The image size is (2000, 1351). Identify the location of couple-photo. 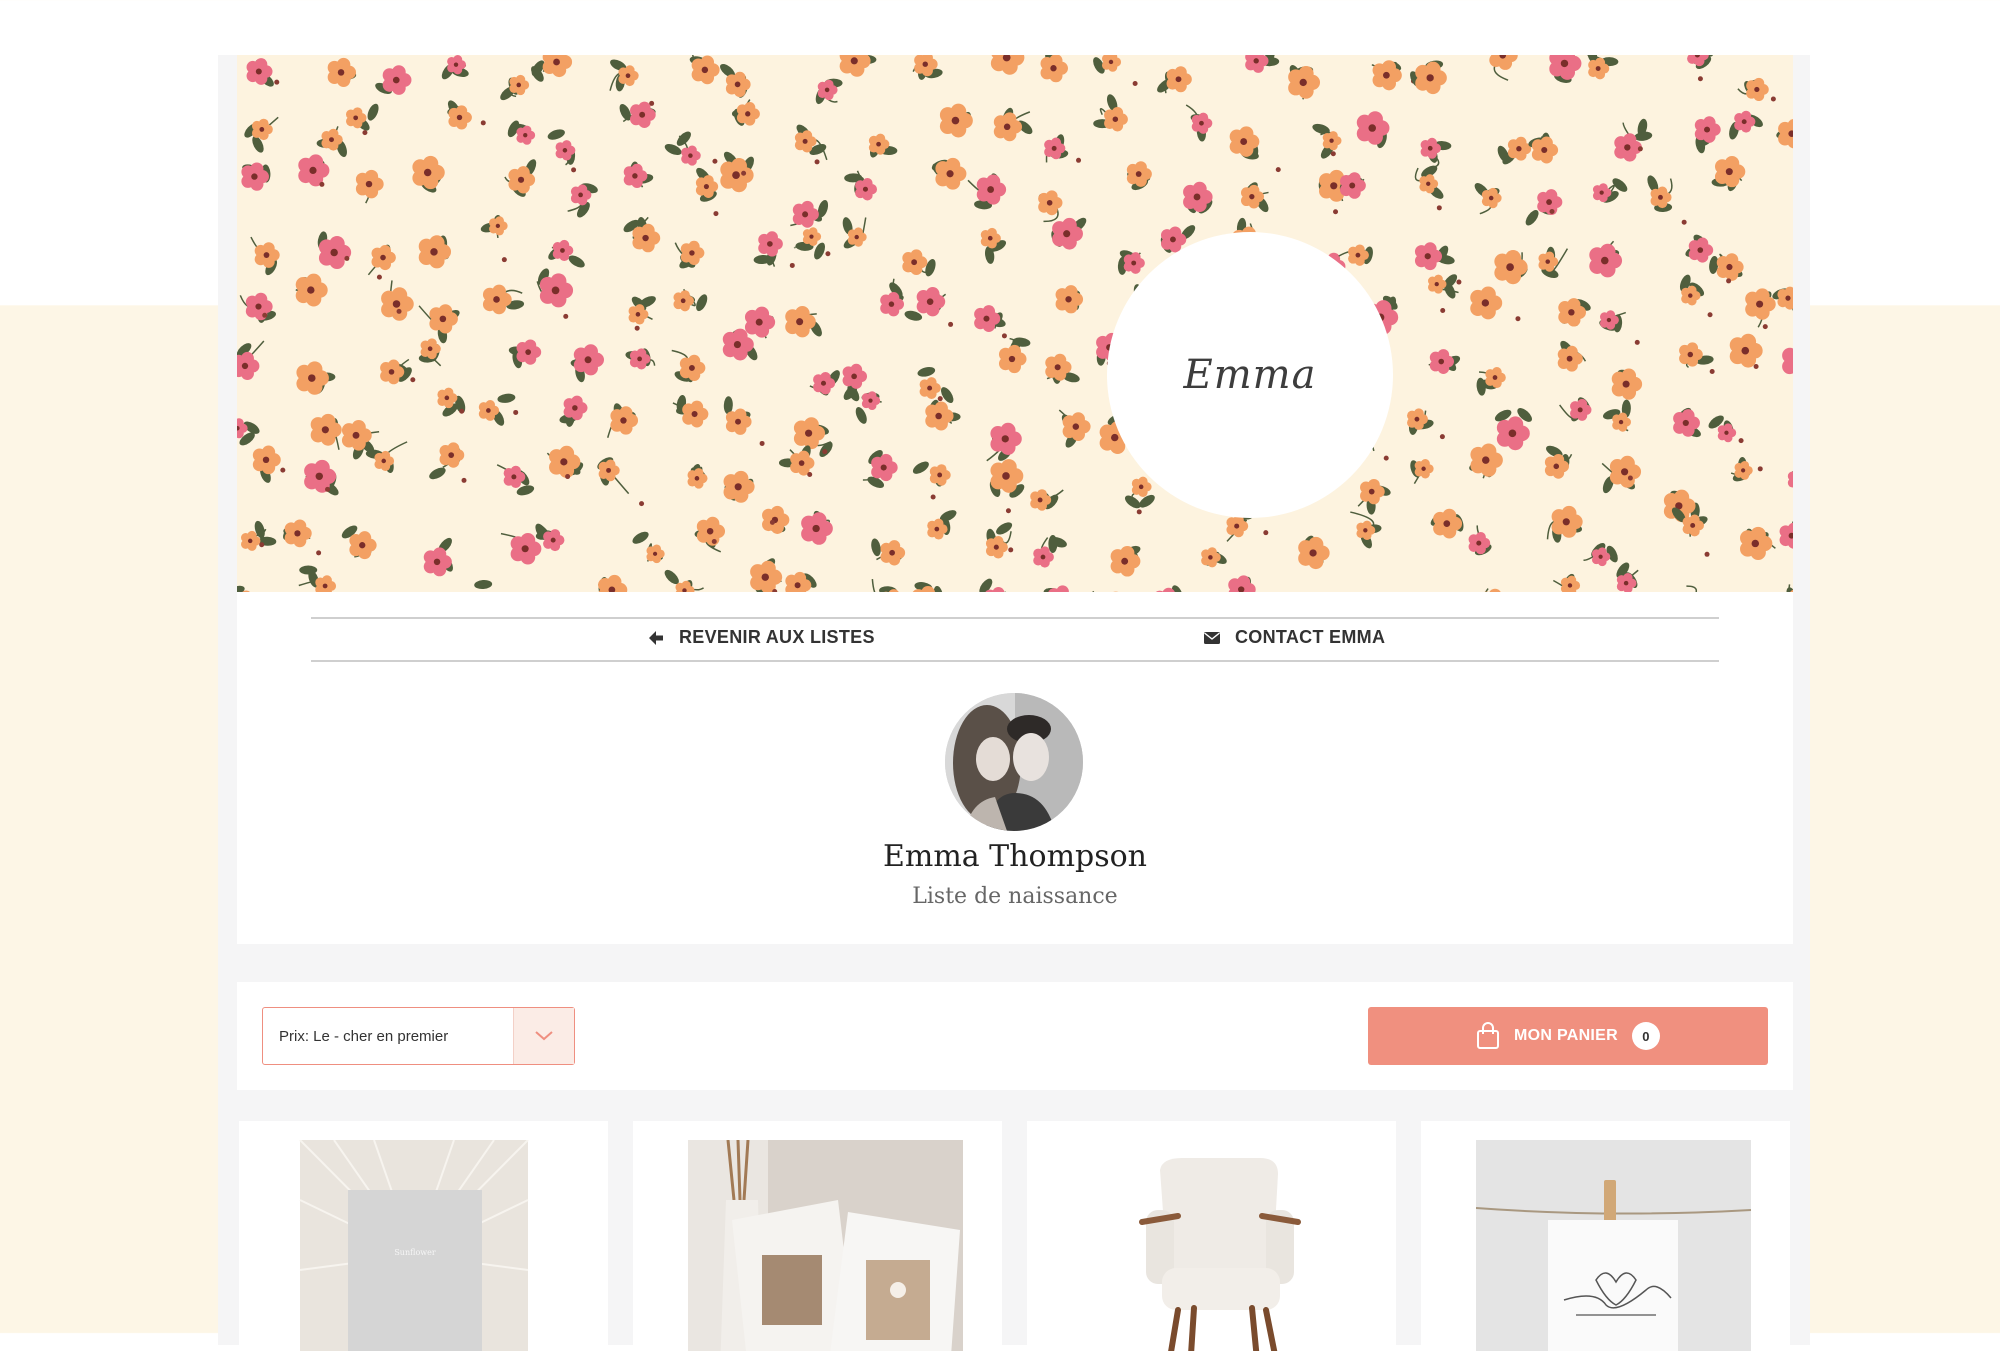
(1014, 762).